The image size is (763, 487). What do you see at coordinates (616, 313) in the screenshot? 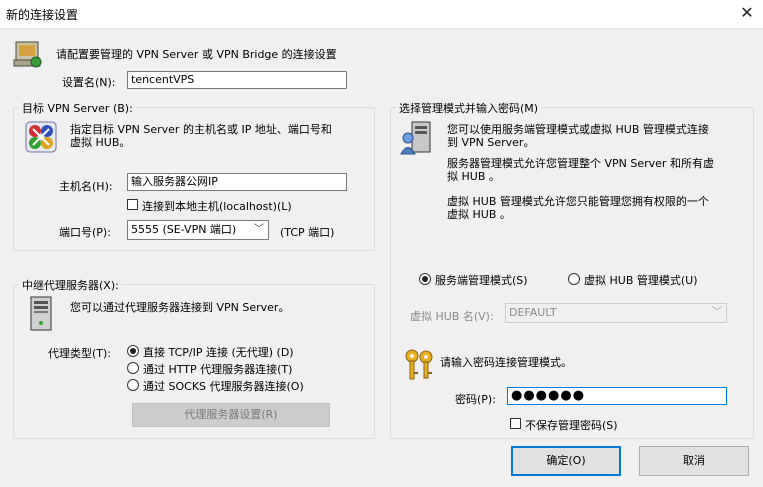
I see `hub-name-select: DEFAULT ﹀` at bounding box center [616, 313].